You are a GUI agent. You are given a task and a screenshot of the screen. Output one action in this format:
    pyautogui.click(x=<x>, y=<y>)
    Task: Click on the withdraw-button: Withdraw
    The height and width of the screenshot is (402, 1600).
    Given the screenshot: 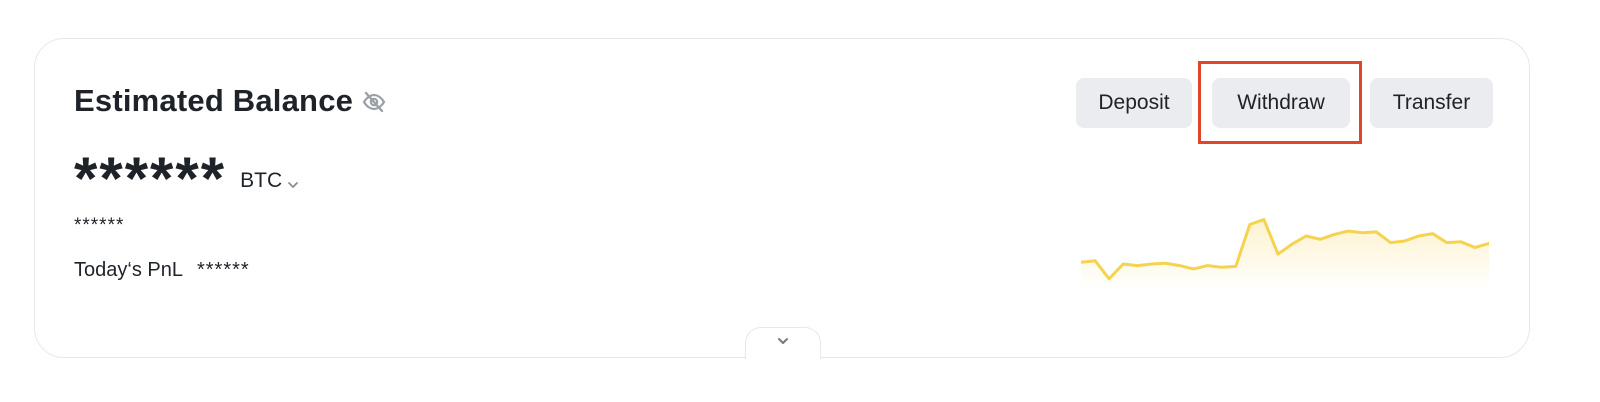 What is the action you would take?
    pyautogui.click(x=1281, y=103)
    